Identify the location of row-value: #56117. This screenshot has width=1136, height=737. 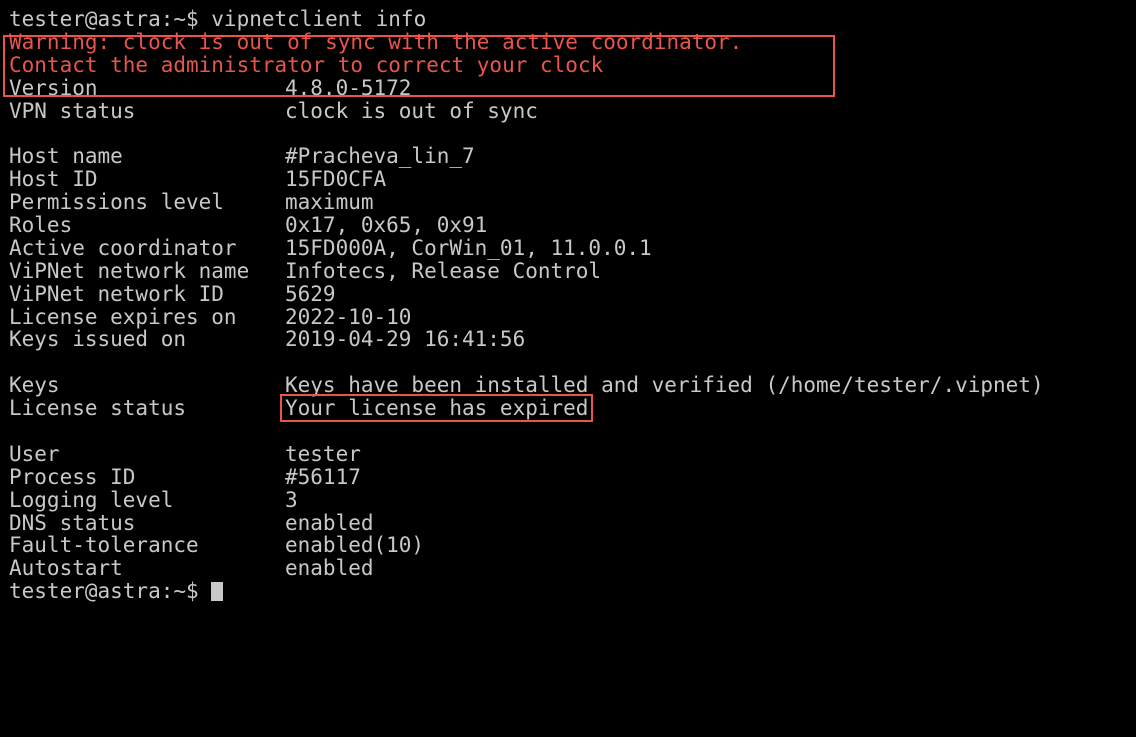
(323, 476).